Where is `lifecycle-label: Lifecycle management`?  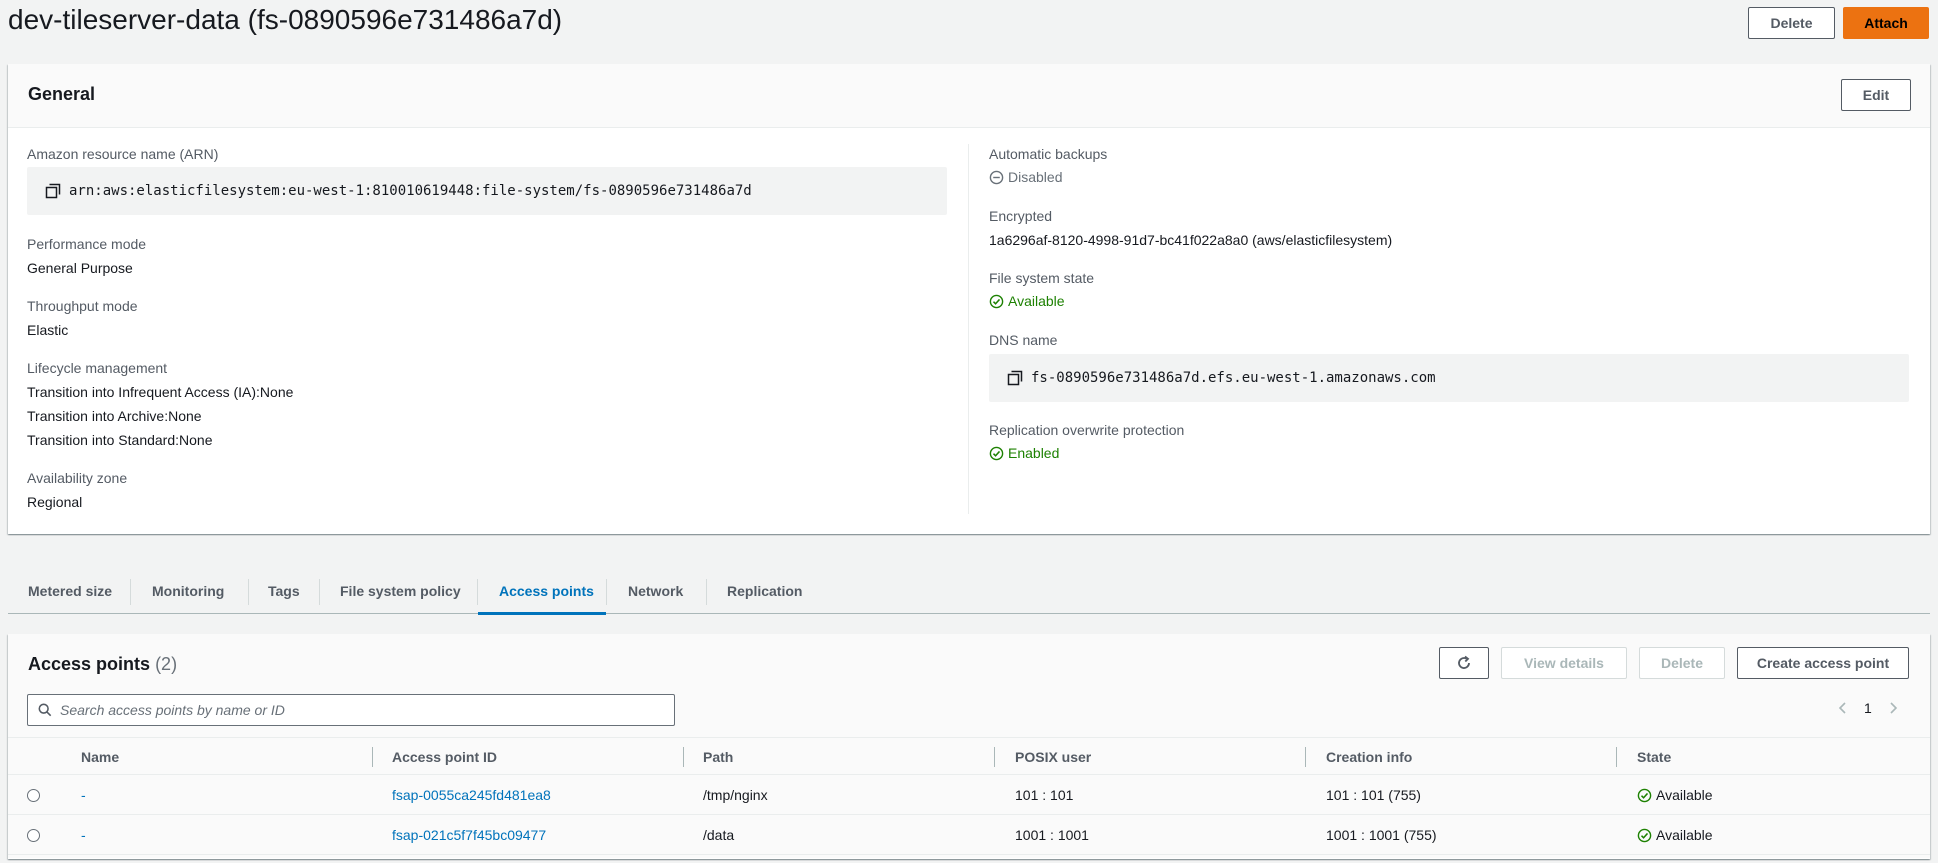 lifecycle-label: Lifecycle management is located at coordinates (97, 368).